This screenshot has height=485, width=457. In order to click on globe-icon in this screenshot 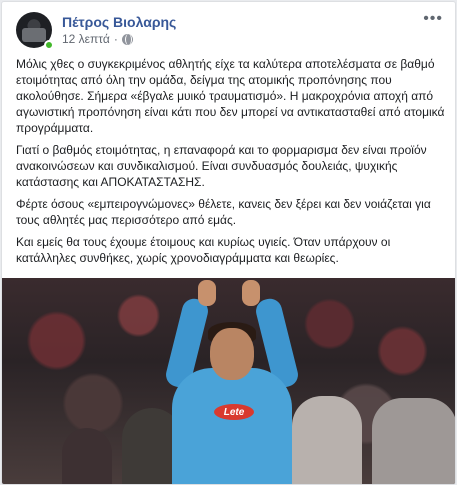, I will do `click(127, 39)`.